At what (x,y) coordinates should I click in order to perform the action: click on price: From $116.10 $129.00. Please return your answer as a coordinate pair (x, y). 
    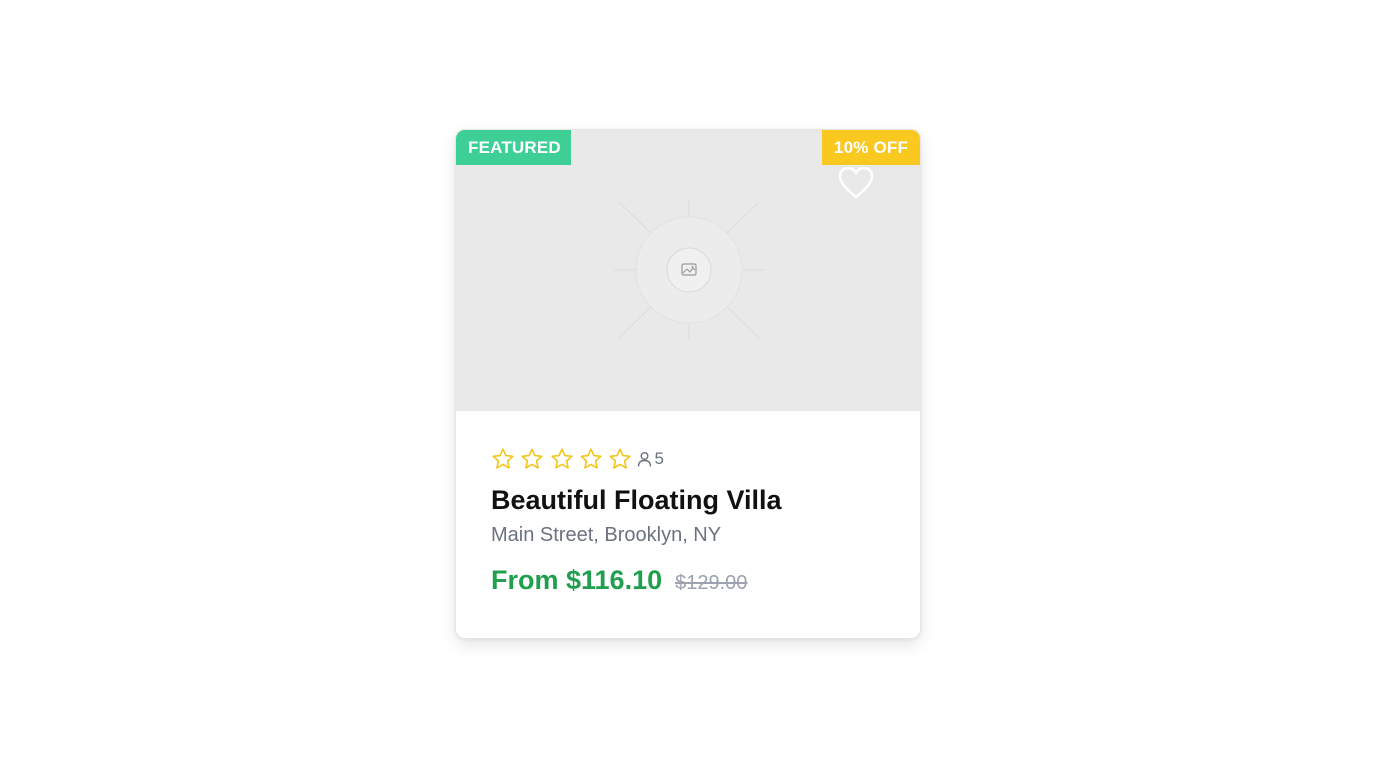
    Looking at the image, I should click on (619, 580).